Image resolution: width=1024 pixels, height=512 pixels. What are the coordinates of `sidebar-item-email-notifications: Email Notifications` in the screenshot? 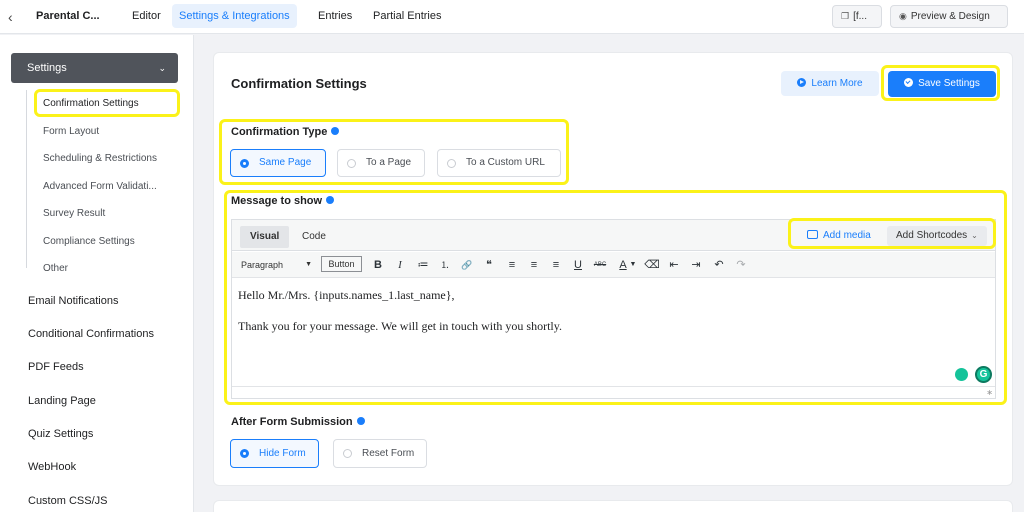 It's located at (73, 301).